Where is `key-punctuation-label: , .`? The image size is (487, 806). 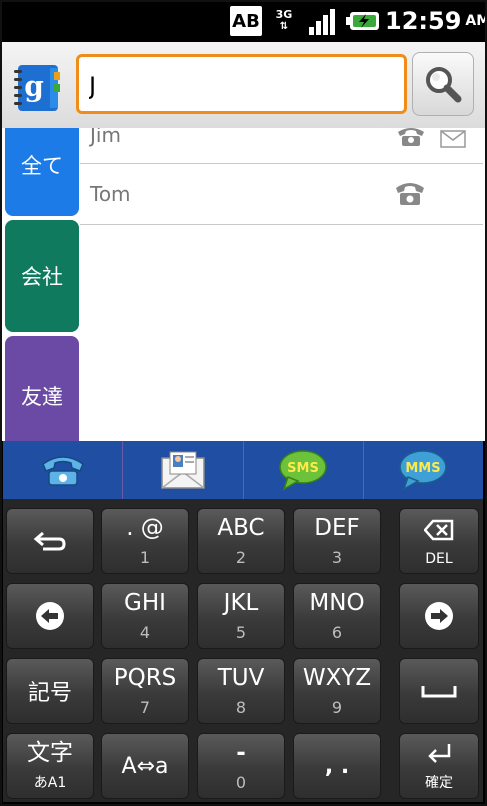 key-punctuation-label: , . is located at coordinates (337, 766).